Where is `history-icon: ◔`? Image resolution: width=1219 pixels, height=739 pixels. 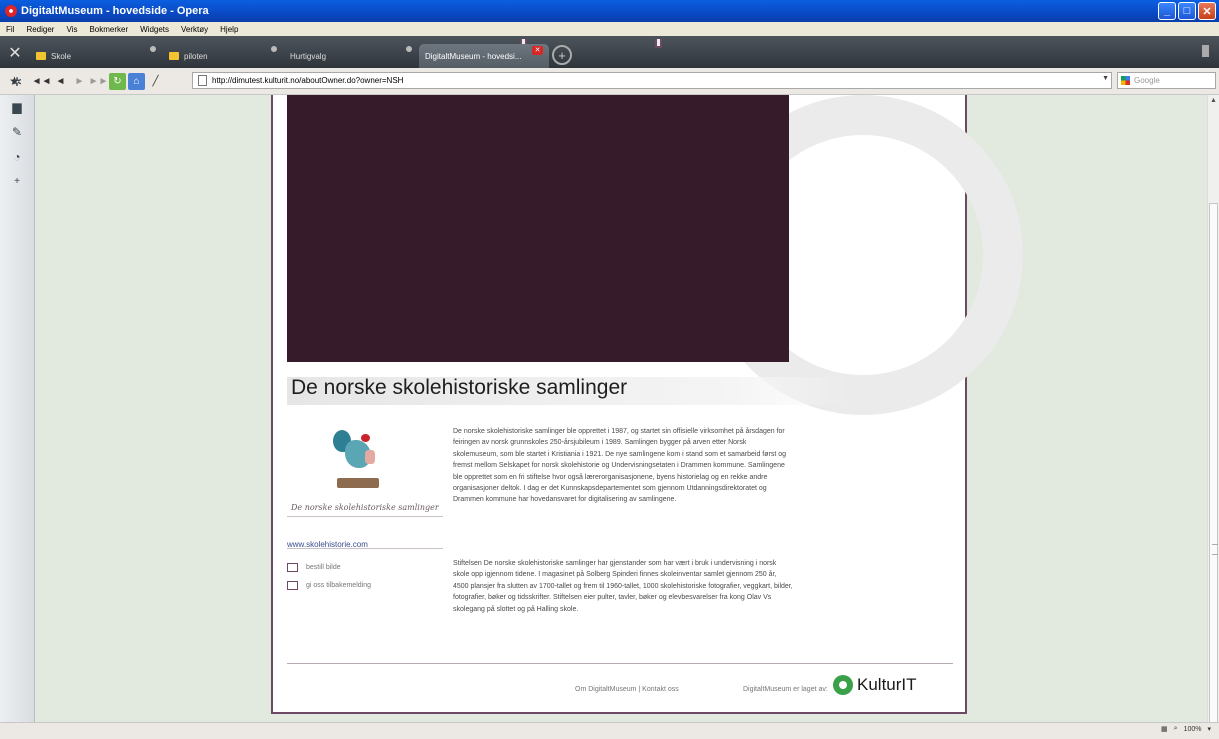
history-icon: ◔ is located at coordinates (17, 156).